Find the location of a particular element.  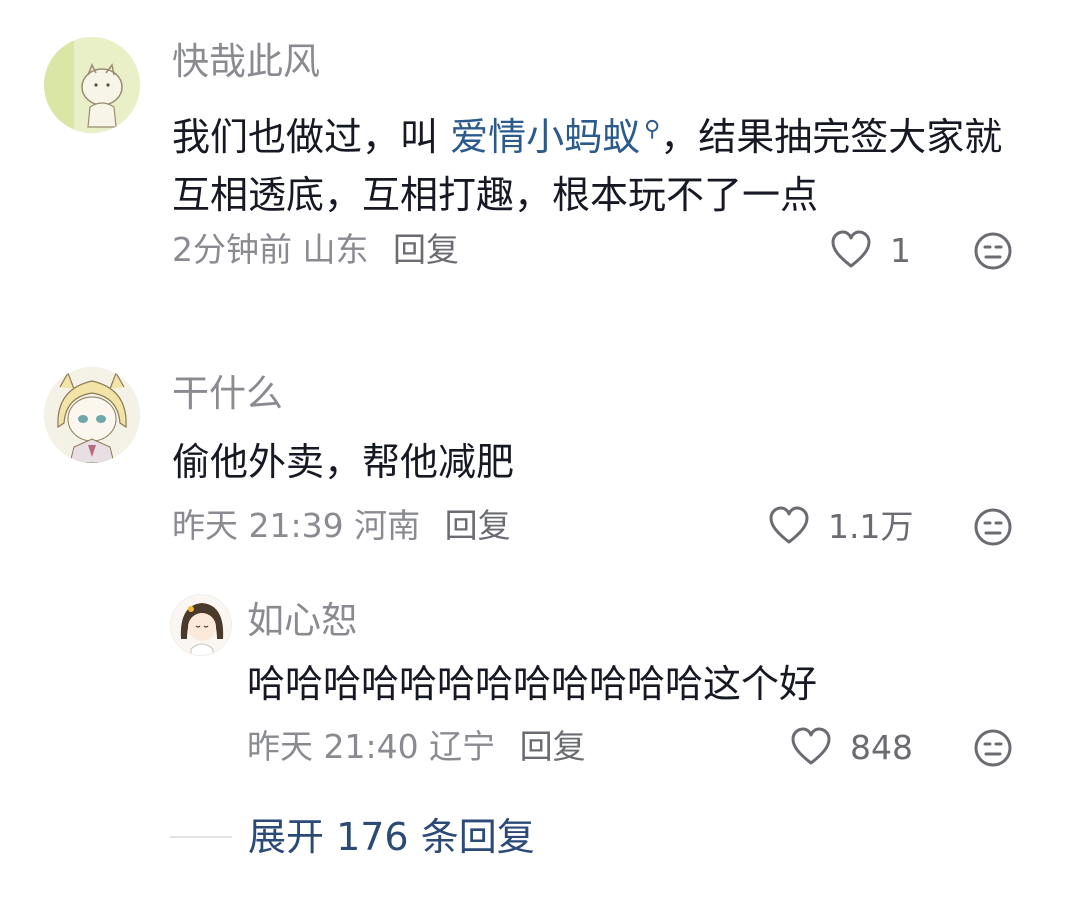

search-link: 爱情小蚂蚁 is located at coordinates (545, 137).